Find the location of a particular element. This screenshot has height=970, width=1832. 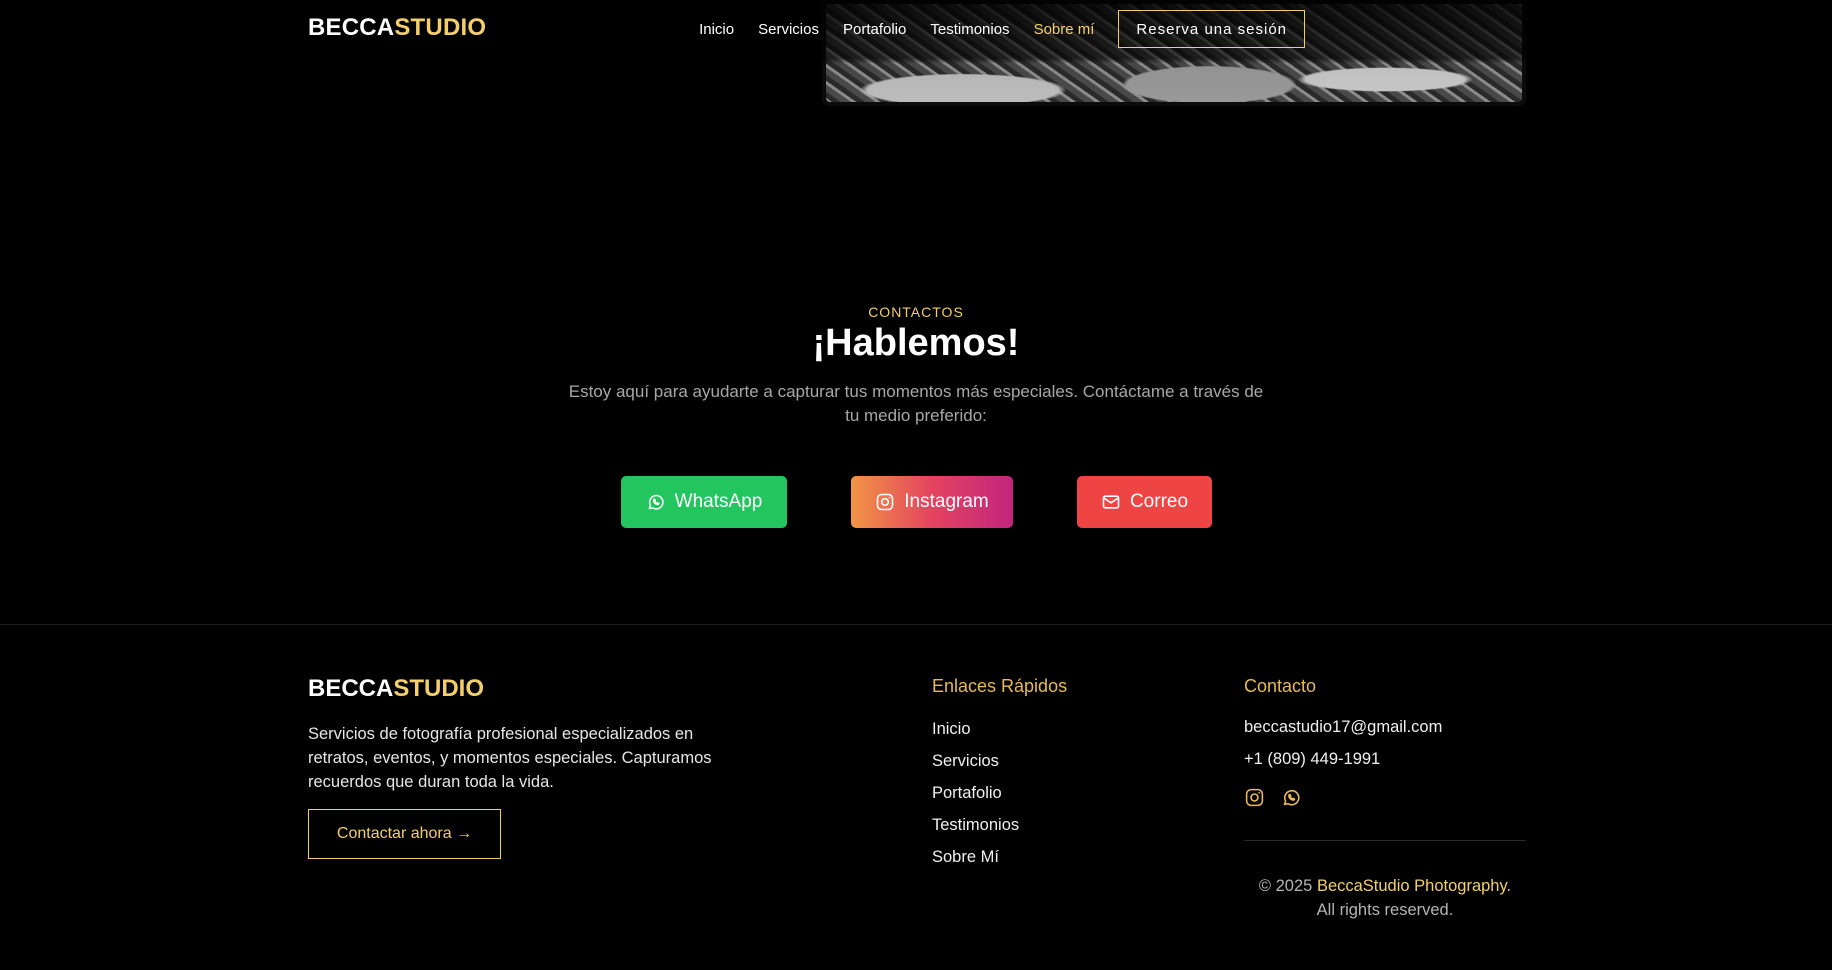

footer-link-inicio: Inicio is located at coordinates (975, 734).